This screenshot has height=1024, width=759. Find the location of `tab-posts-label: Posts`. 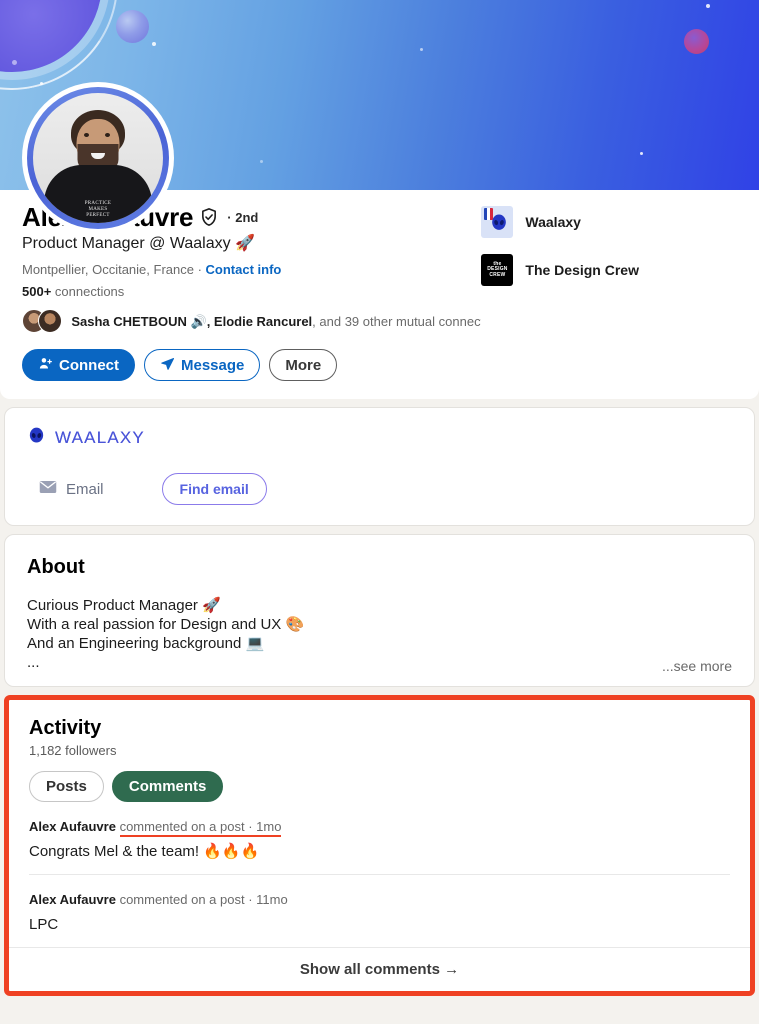

tab-posts-label: Posts is located at coordinates (66, 786).